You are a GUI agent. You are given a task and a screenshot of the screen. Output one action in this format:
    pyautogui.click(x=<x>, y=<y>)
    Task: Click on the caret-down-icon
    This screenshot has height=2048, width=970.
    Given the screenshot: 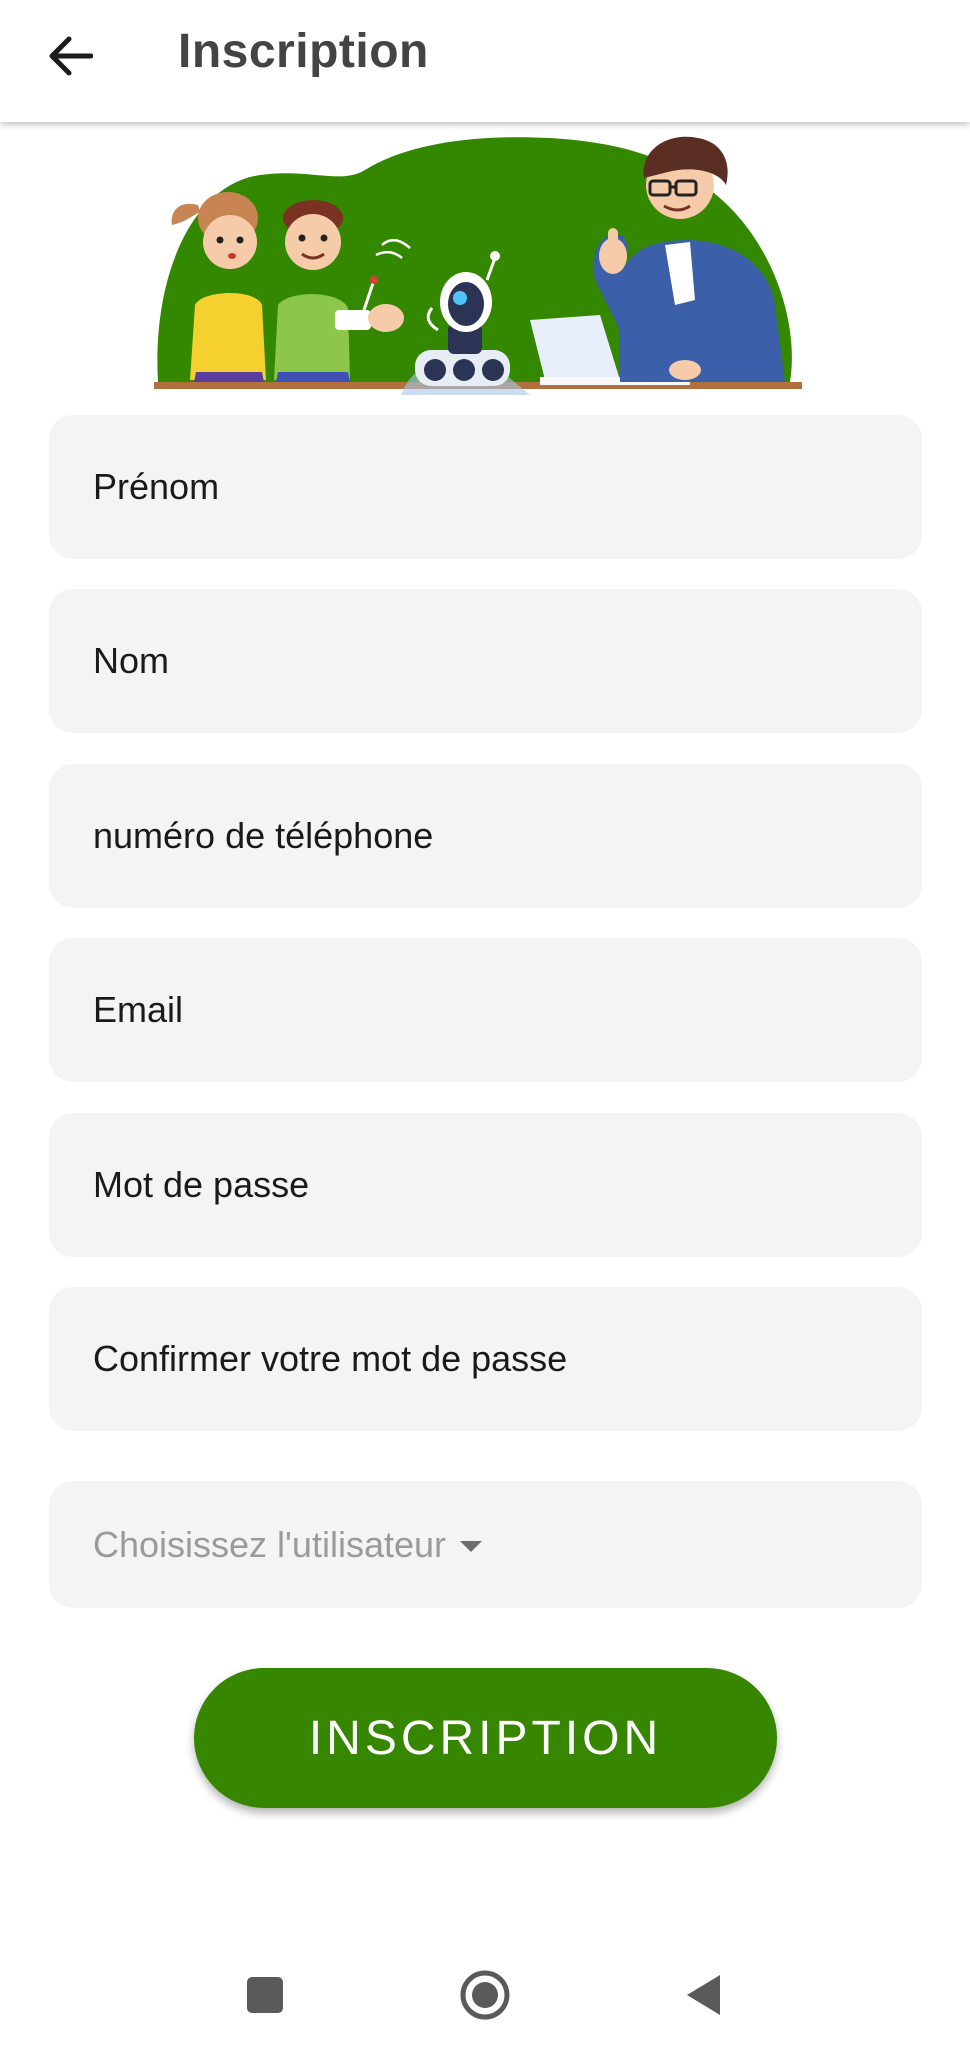 What is the action you would take?
    pyautogui.click(x=471, y=1546)
    